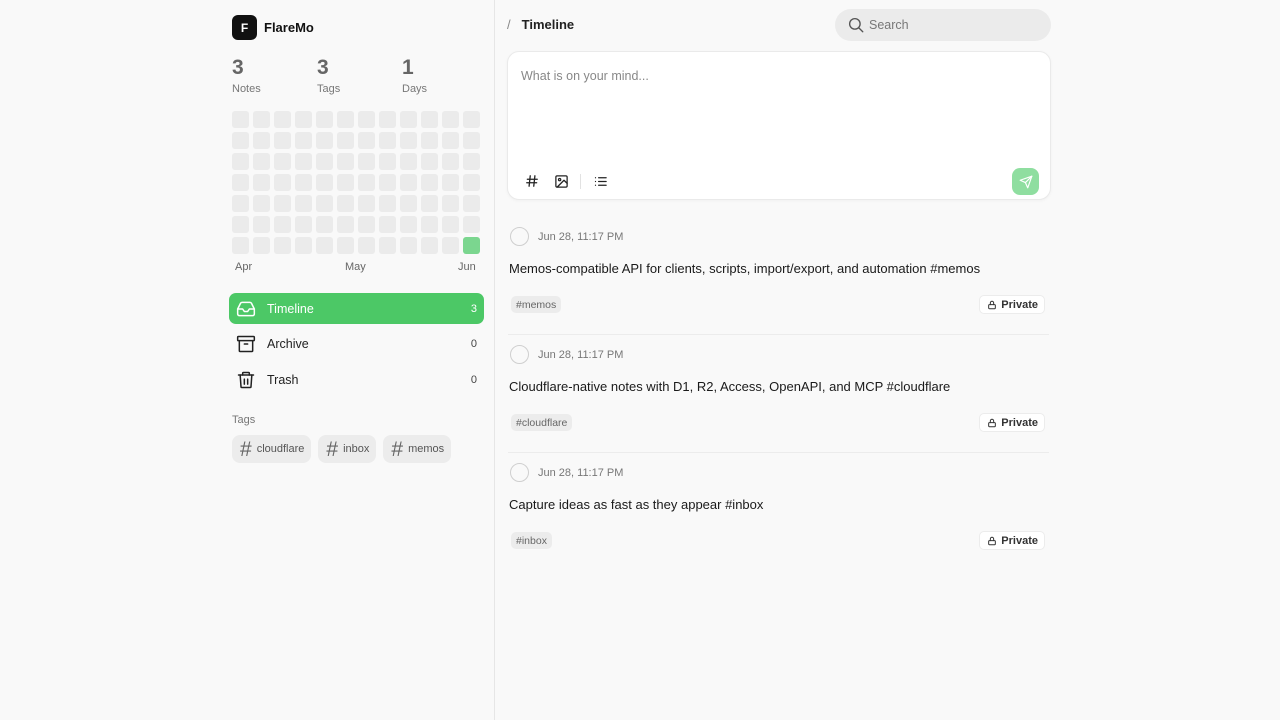  I want to click on month-label: Jun, so click(467, 267).